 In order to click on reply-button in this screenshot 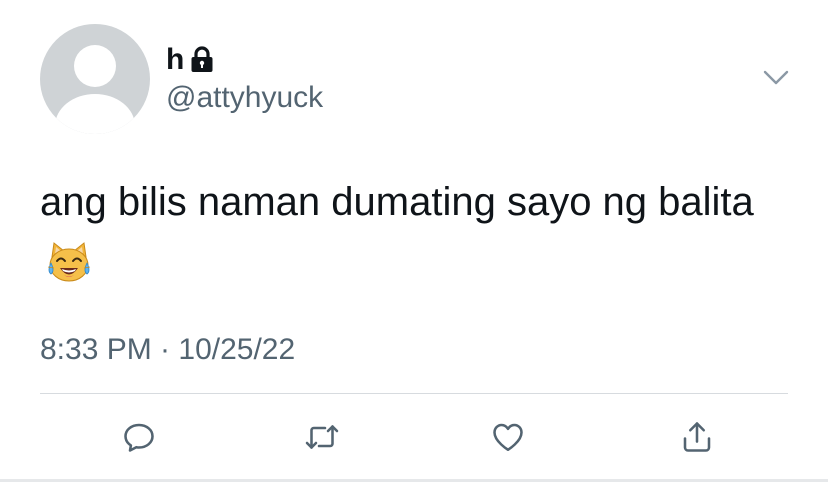, I will do `click(139, 437)`.